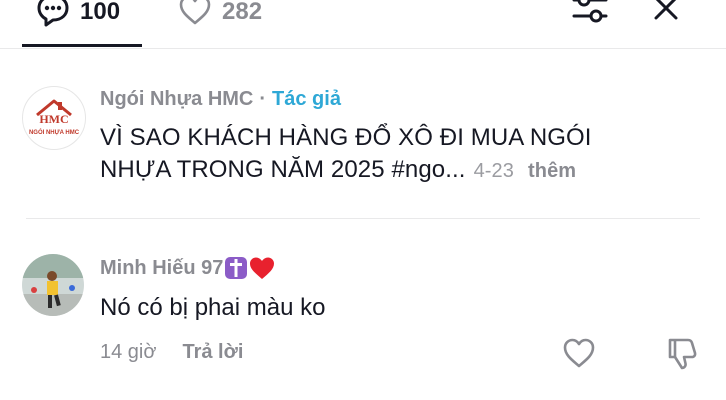 This screenshot has height=400, width=726. Describe the element at coordinates (82, 45) in the screenshot. I see `active-tab-indicator` at that location.